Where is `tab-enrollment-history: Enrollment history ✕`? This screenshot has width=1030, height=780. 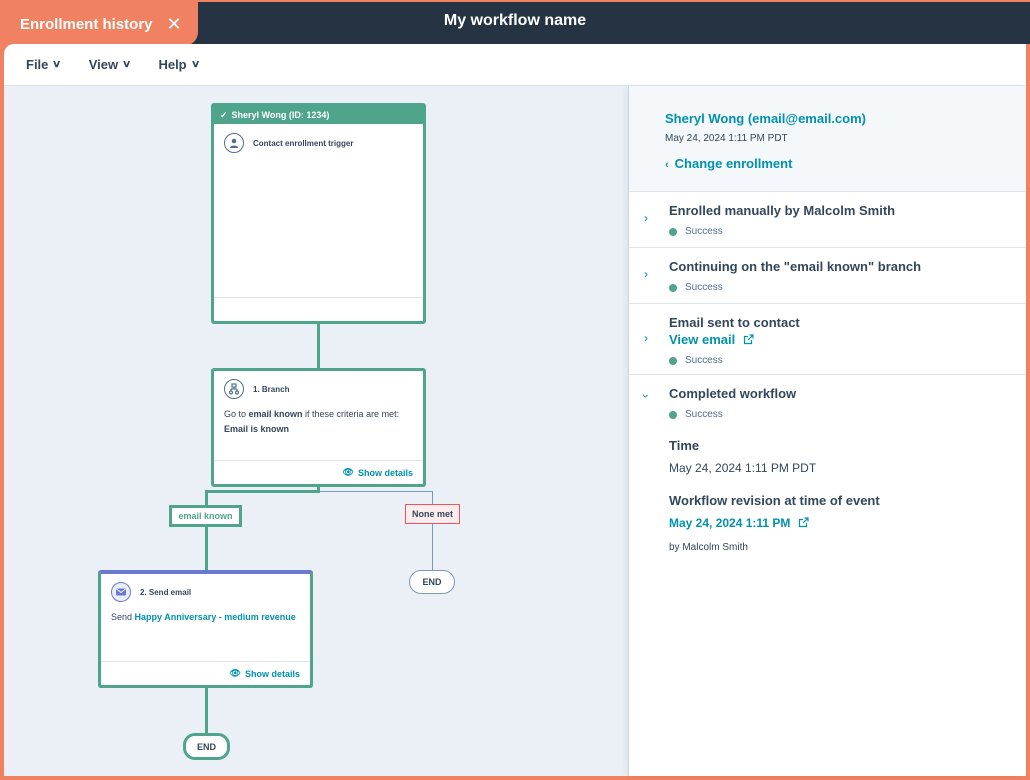
tab-enrollment-history: Enrollment history ✕ is located at coordinates (99, 24).